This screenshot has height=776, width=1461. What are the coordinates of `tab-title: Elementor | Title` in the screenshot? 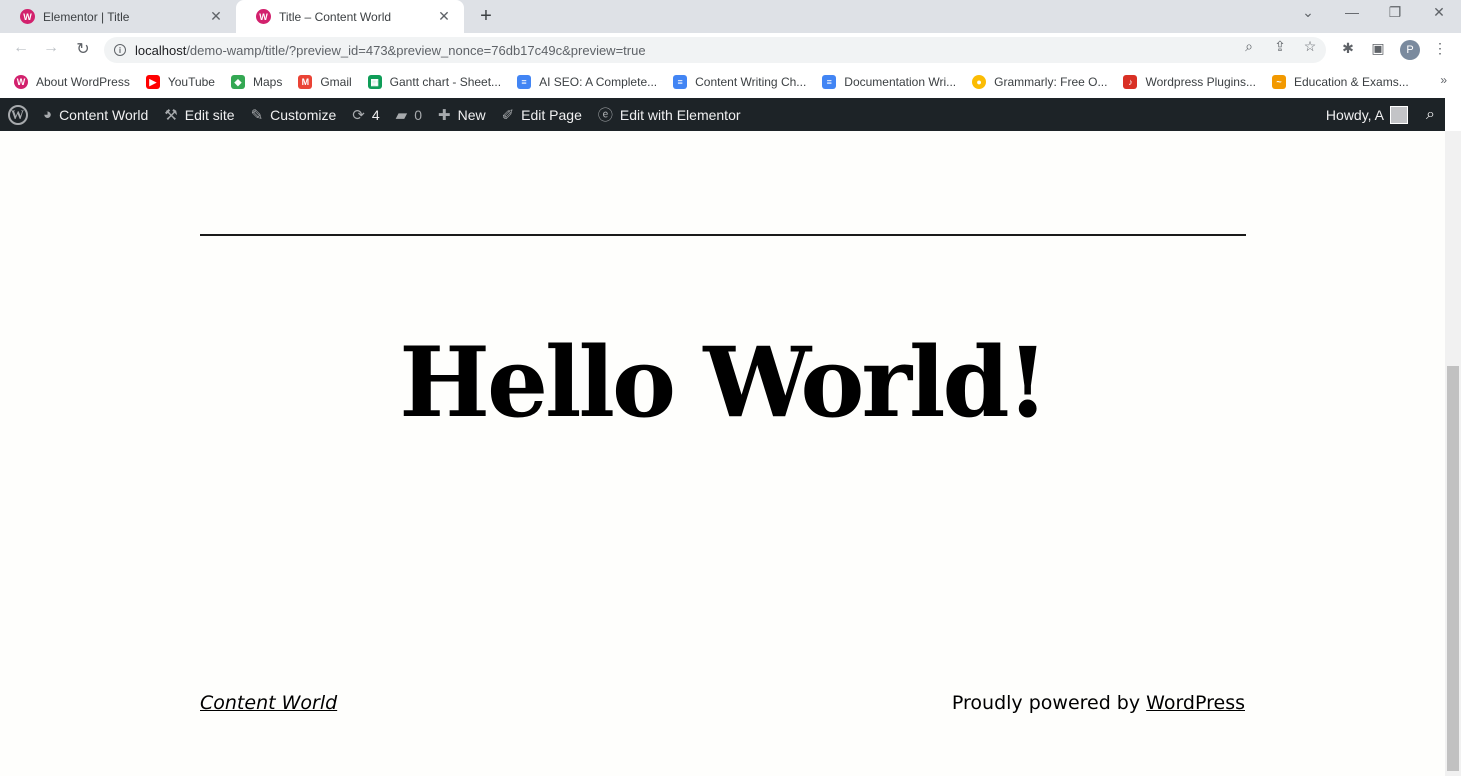 It's located at (86, 16).